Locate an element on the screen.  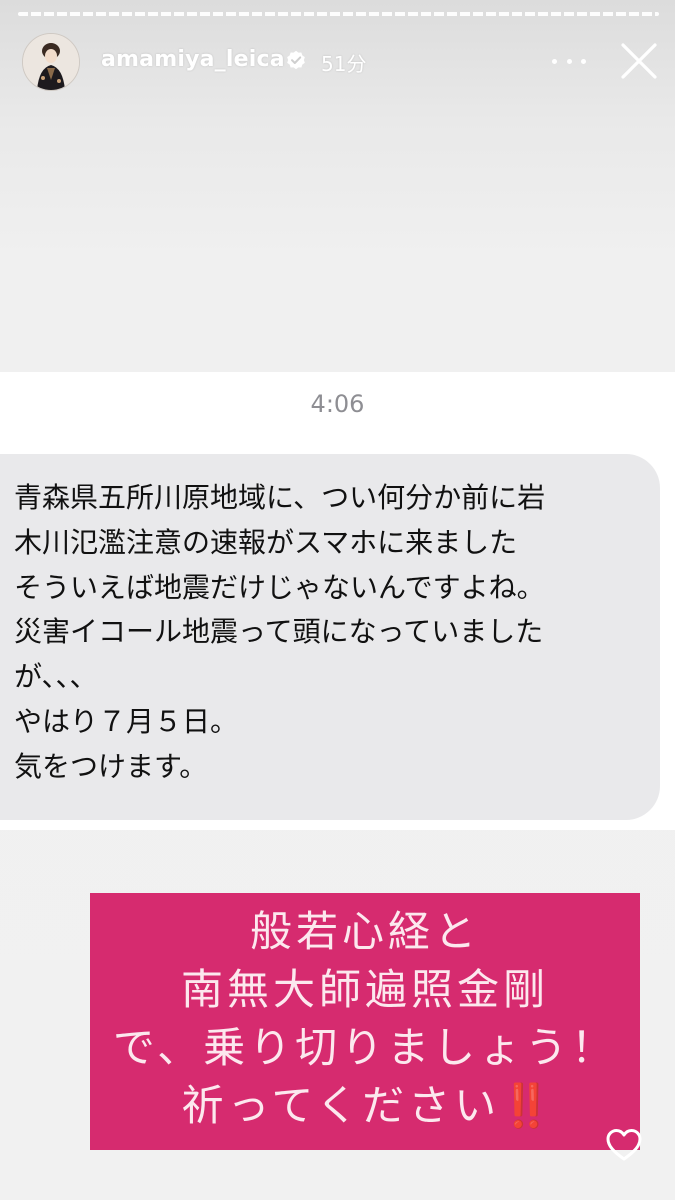
story-progress-bar is located at coordinates (338, 14).